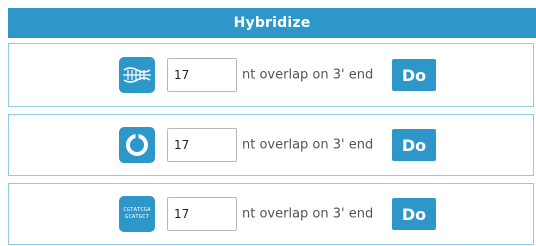  Describe the element at coordinates (137, 145) in the screenshot. I see `circular-plasmid-icon` at that location.